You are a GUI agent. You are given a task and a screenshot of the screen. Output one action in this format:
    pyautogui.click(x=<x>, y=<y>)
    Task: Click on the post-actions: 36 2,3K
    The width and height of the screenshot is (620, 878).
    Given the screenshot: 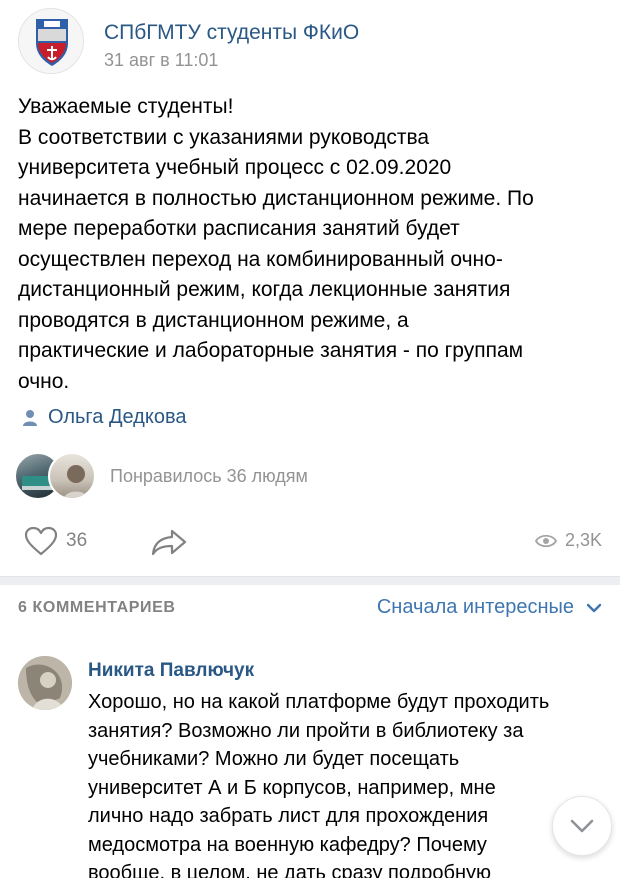 What is the action you would take?
    pyautogui.click(x=313, y=542)
    